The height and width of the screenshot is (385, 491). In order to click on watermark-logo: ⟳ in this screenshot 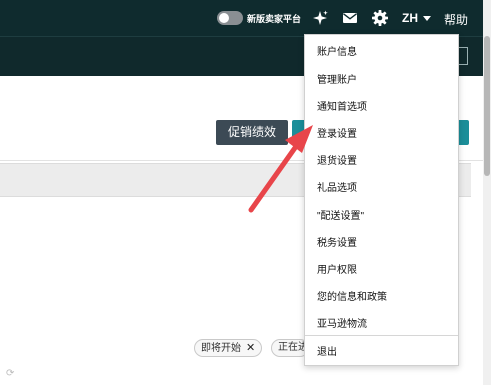, I will do `click(10, 373)`.